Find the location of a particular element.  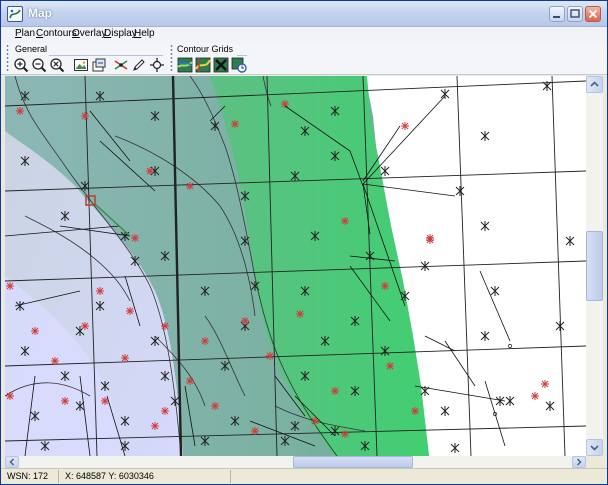

zoom-extent-icon is located at coordinates (57, 65).